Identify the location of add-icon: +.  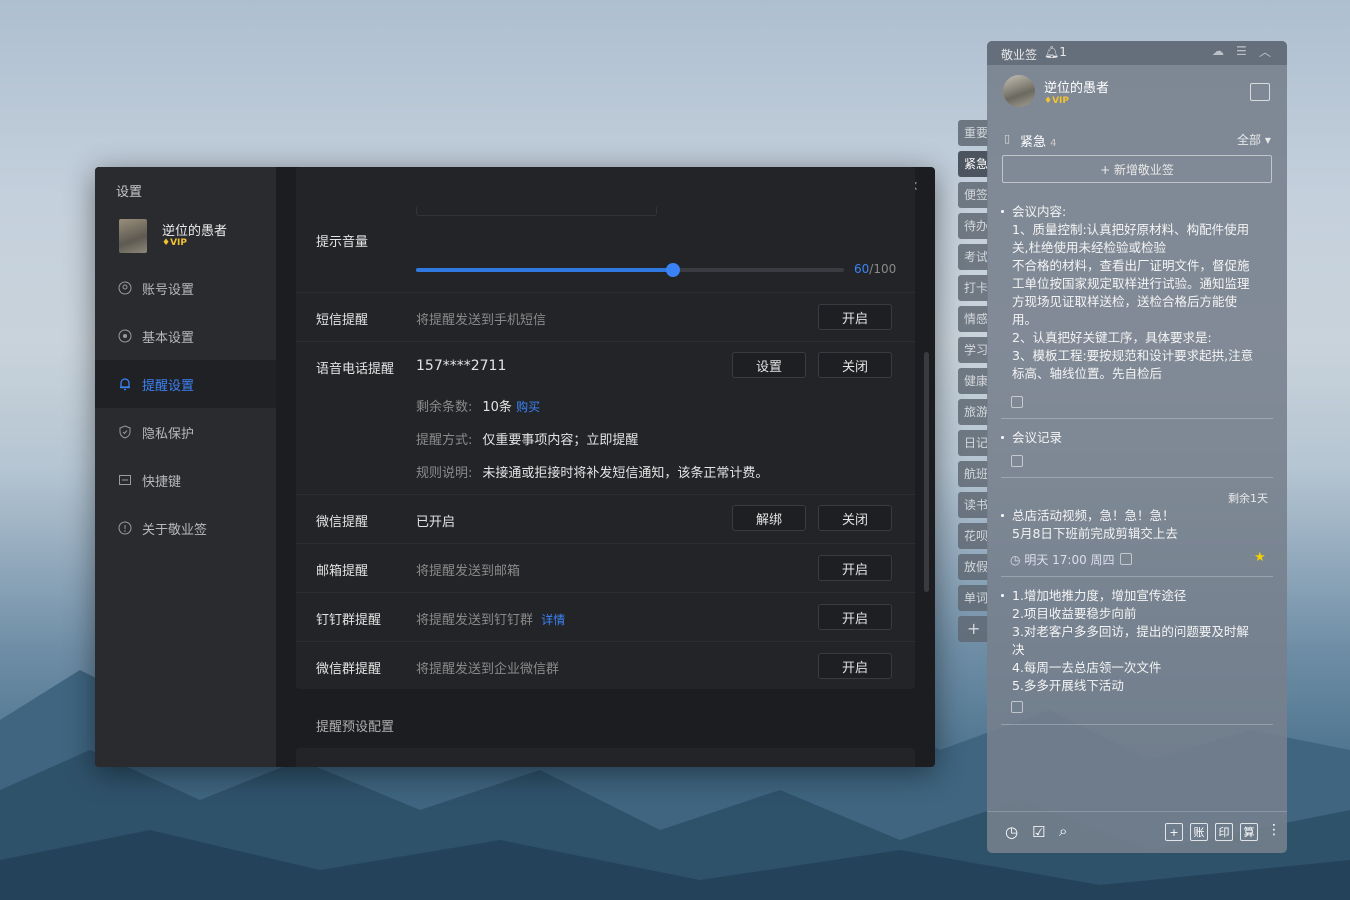
(1174, 832).